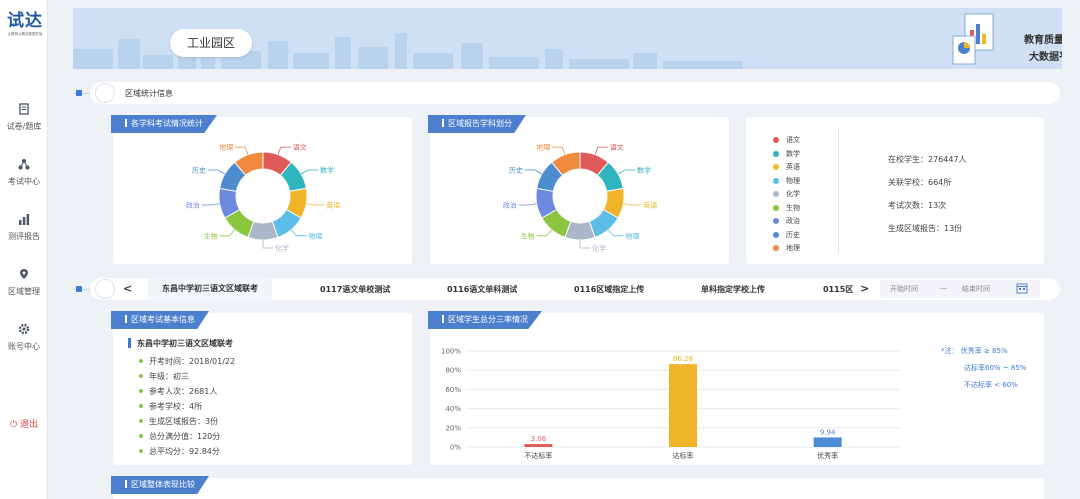 Image resolution: width=1080 pixels, height=499 pixels. Describe the element at coordinates (24, 227) in the screenshot. I see `sidebar-item-reports: 测评报告` at that location.